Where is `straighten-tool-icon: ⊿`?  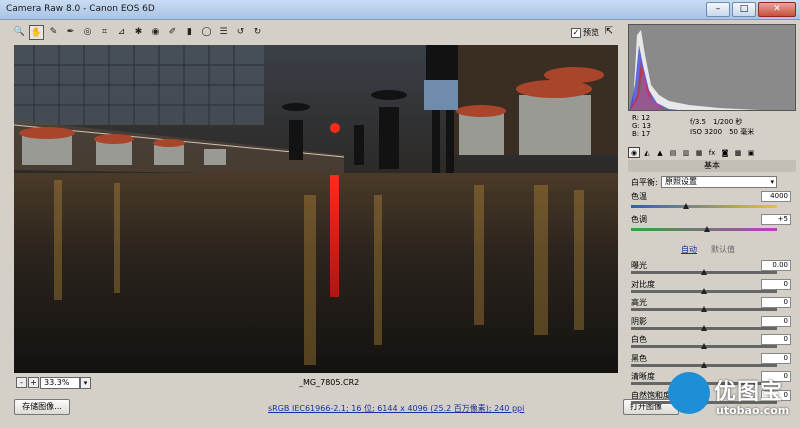 straighten-tool-icon: ⊿ is located at coordinates (121, 32).